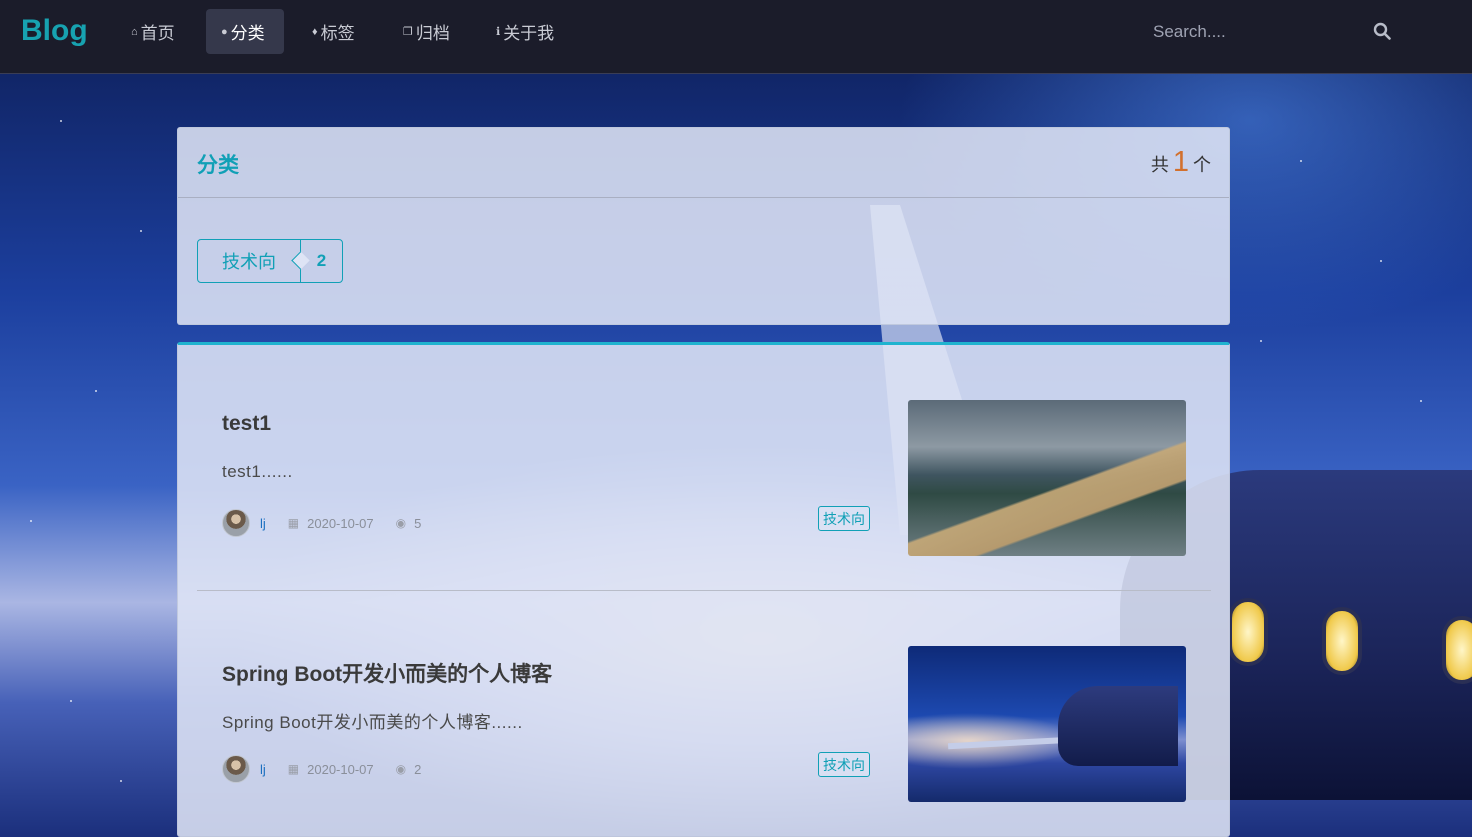 Image resolution: width=1472 pixels, height=837 pixels. I want to click on category-chip-name: 技术向, so click(249, 261).